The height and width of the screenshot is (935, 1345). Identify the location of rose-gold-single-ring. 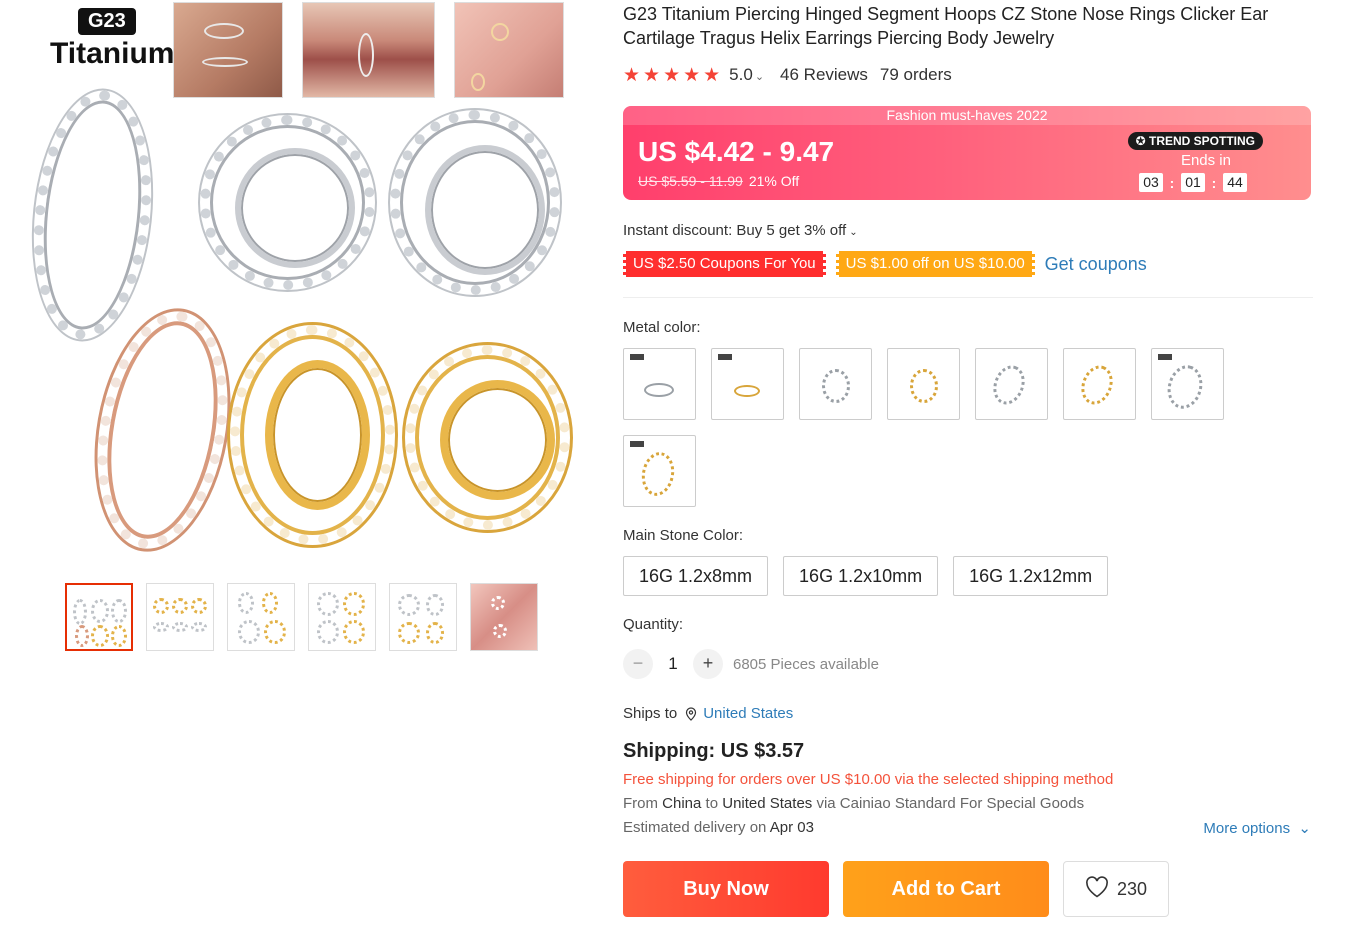
(162, 430).